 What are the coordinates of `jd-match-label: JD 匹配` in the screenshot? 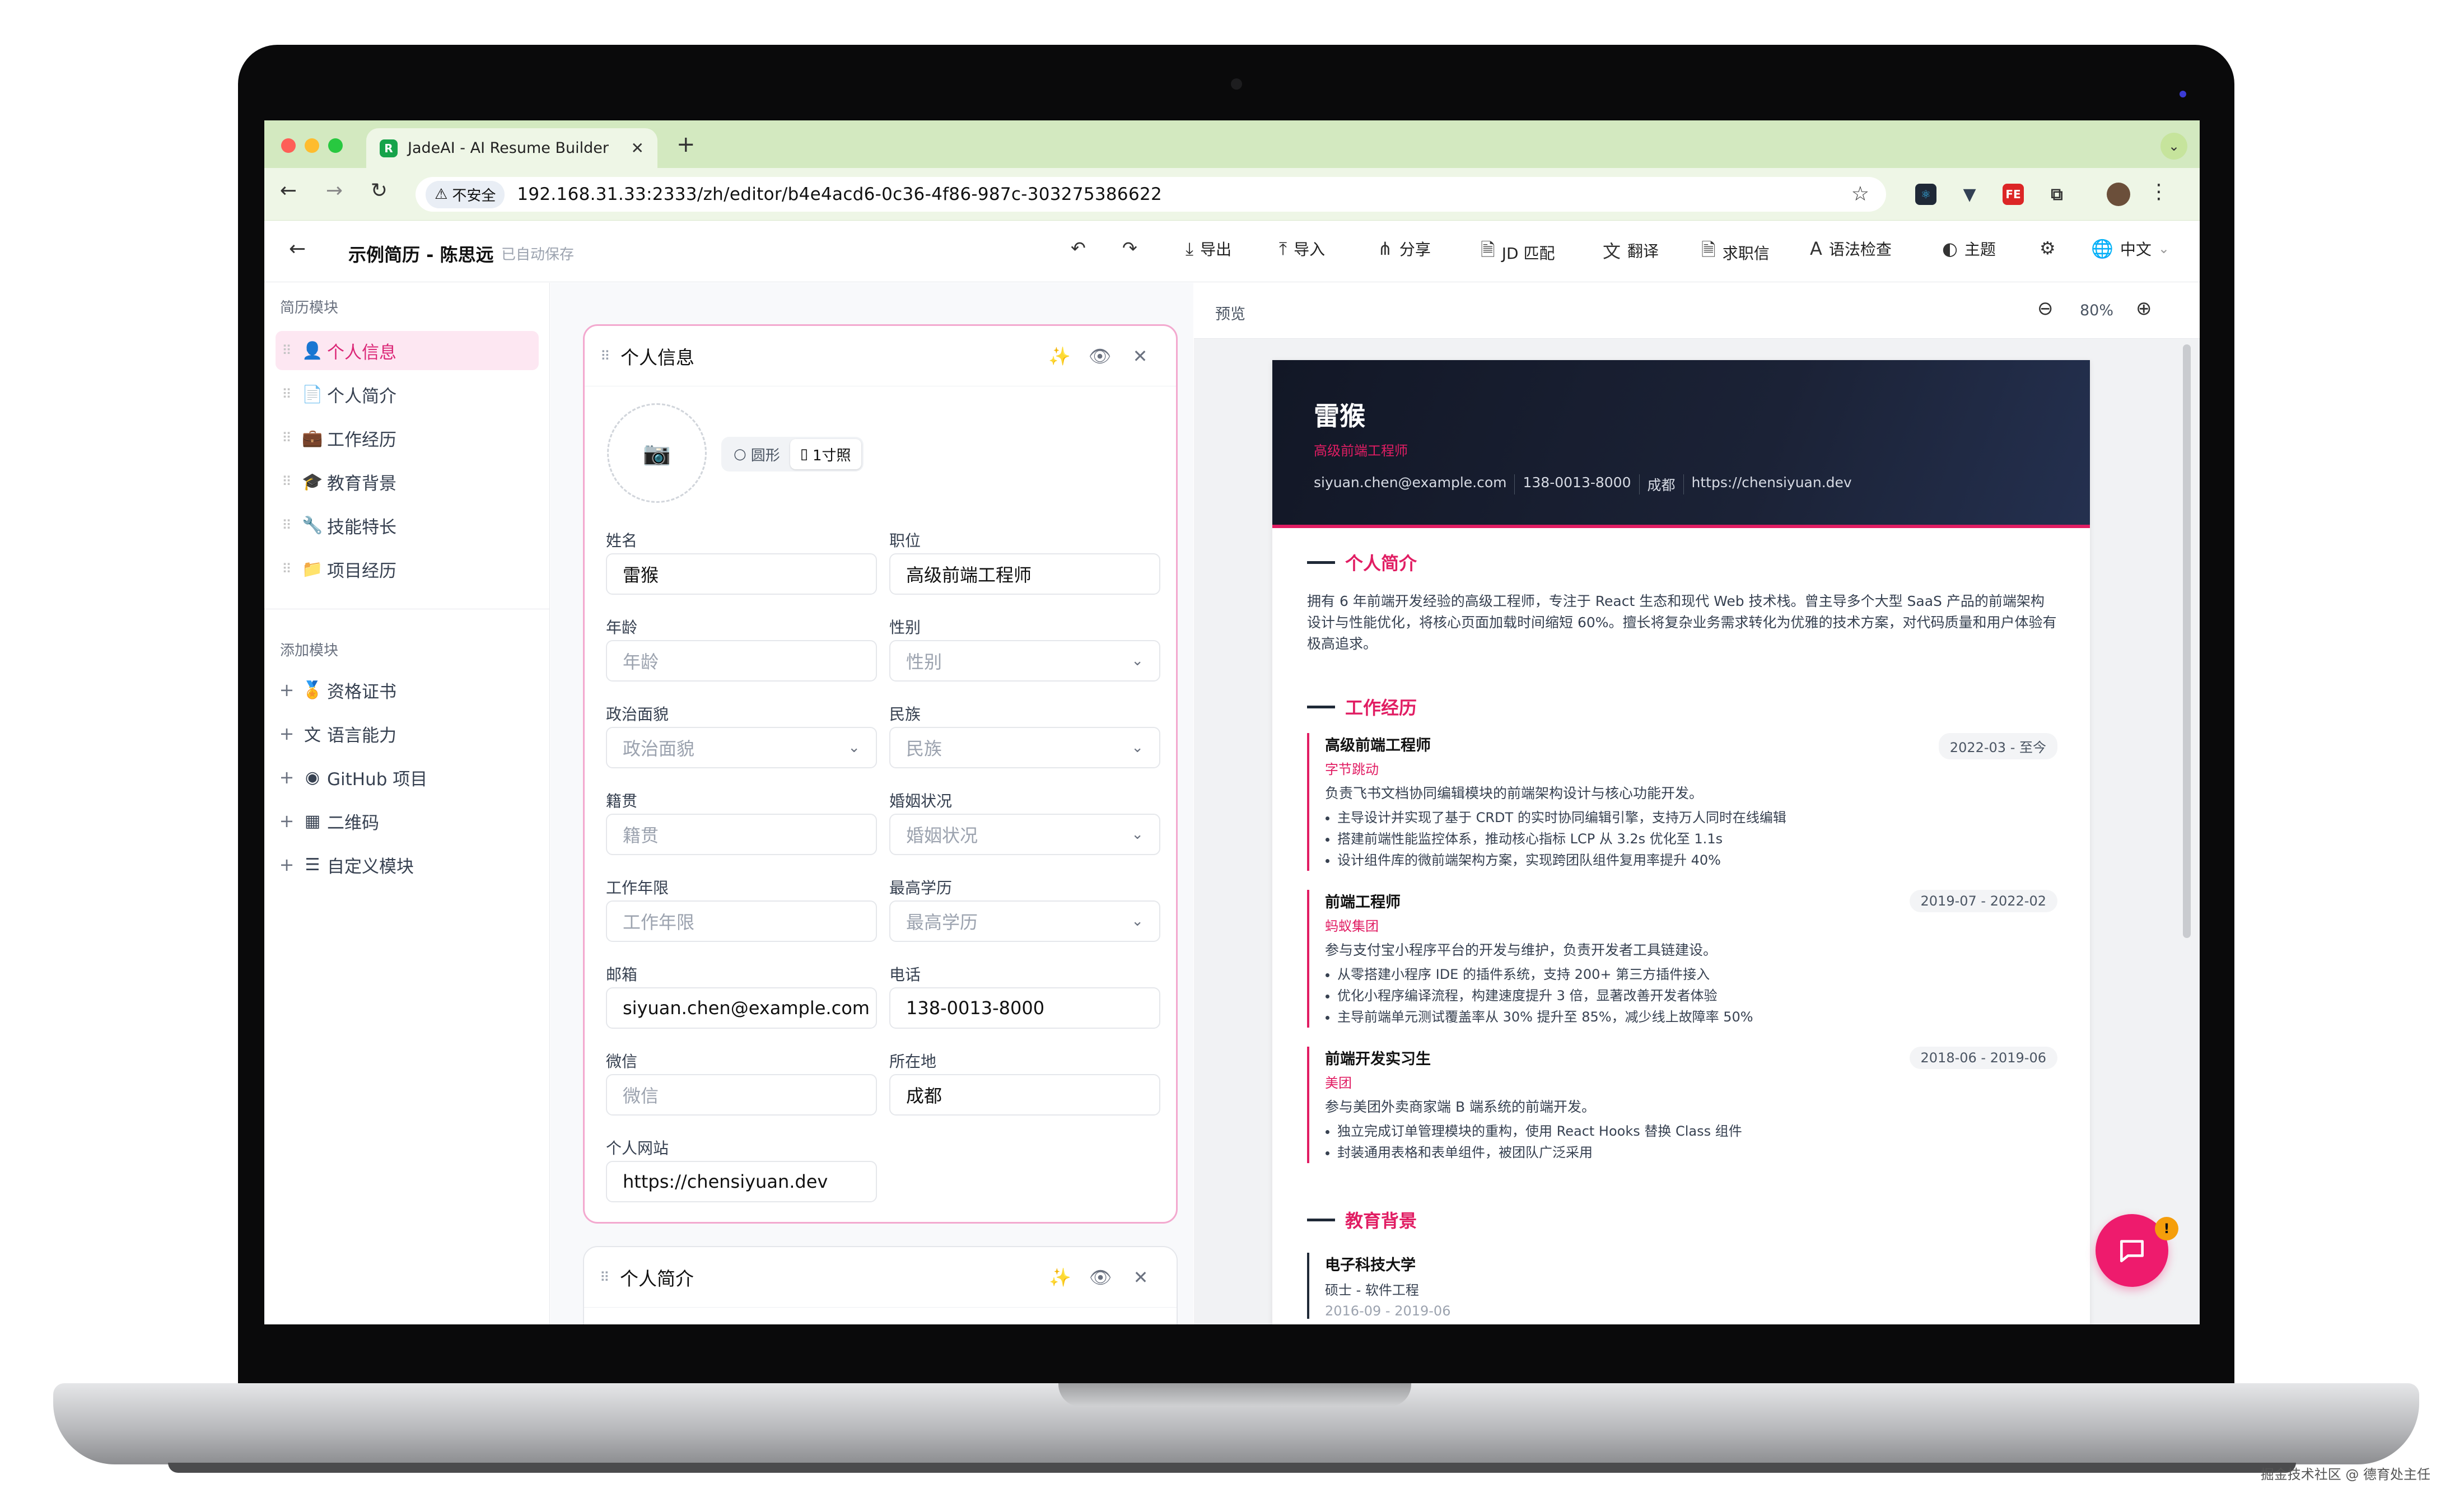 It's located at (1528, 254).